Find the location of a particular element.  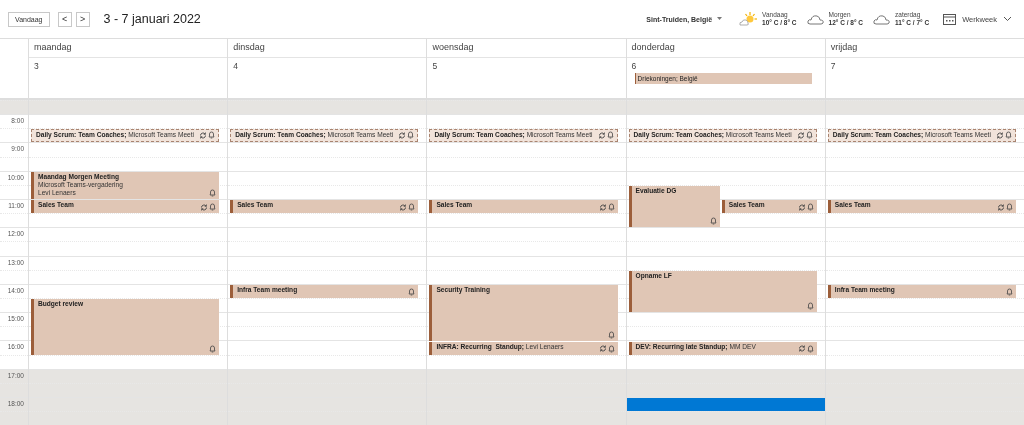

previous-button: < is located at coordinates (64, 19).